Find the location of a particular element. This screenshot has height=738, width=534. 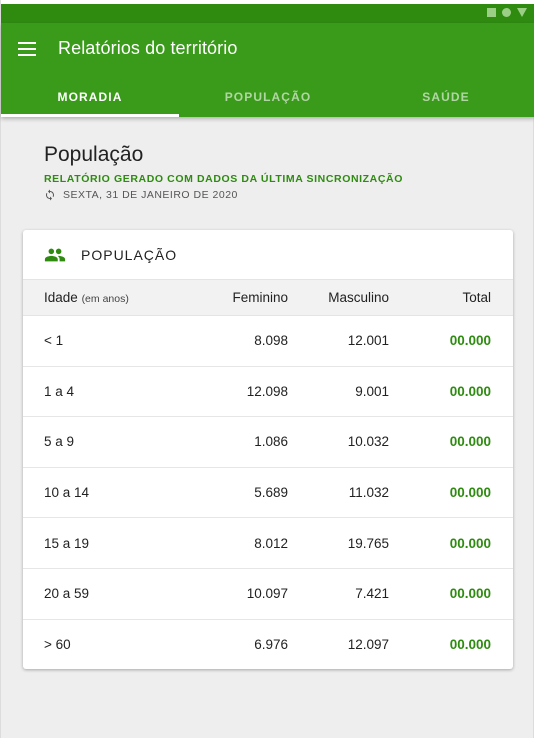

status-bar is located at coordinates (267, 13).